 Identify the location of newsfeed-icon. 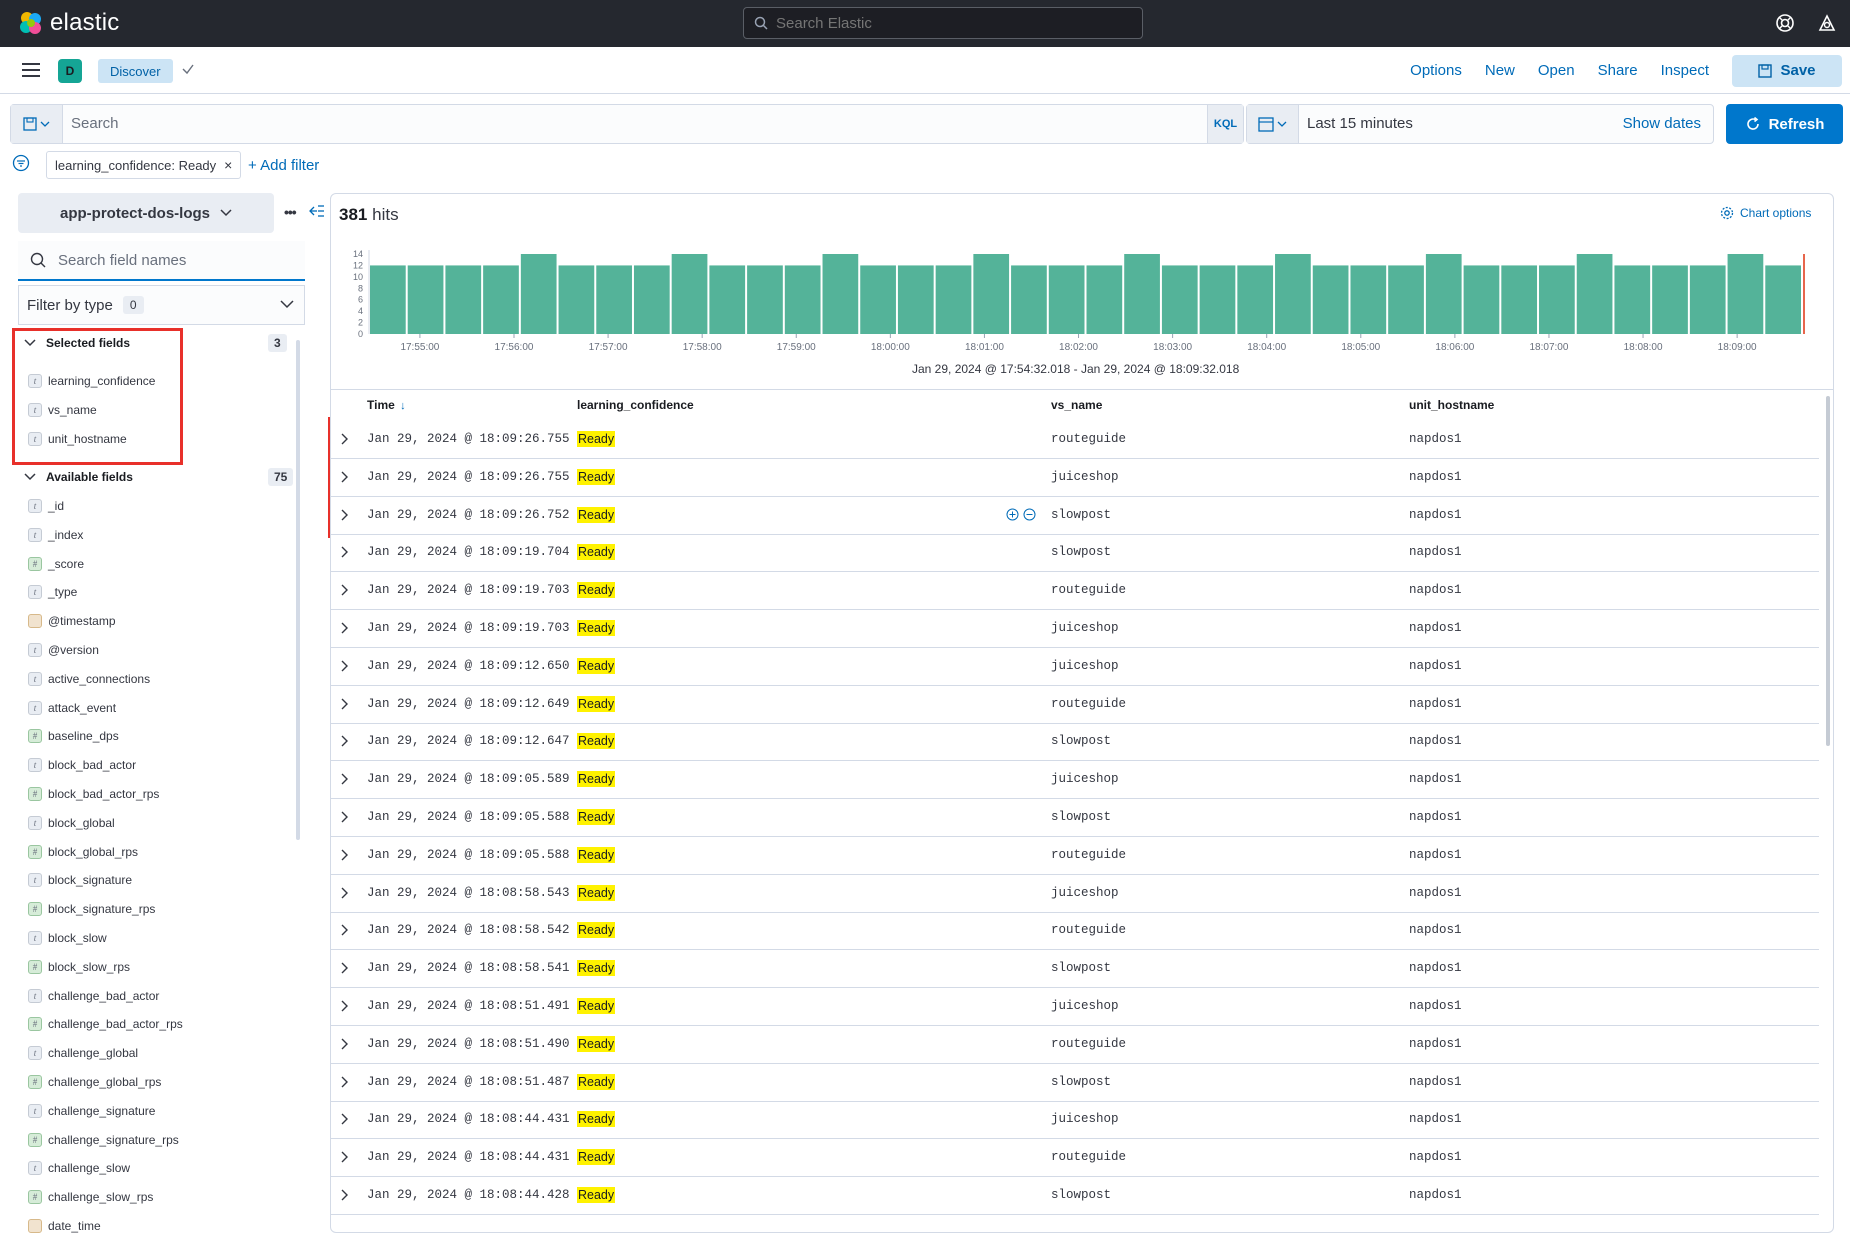
(1827, 23).